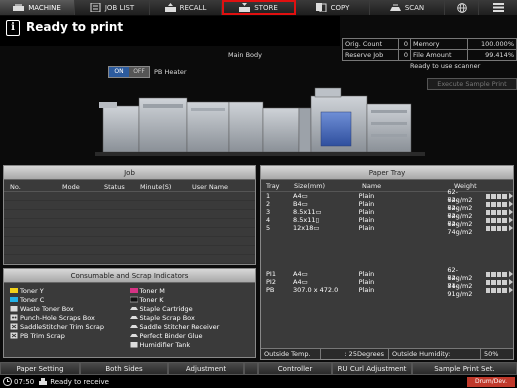  Describe the element at coordinates (259, 7) in the screenshot. I see `tab-store: STORE` at that location.